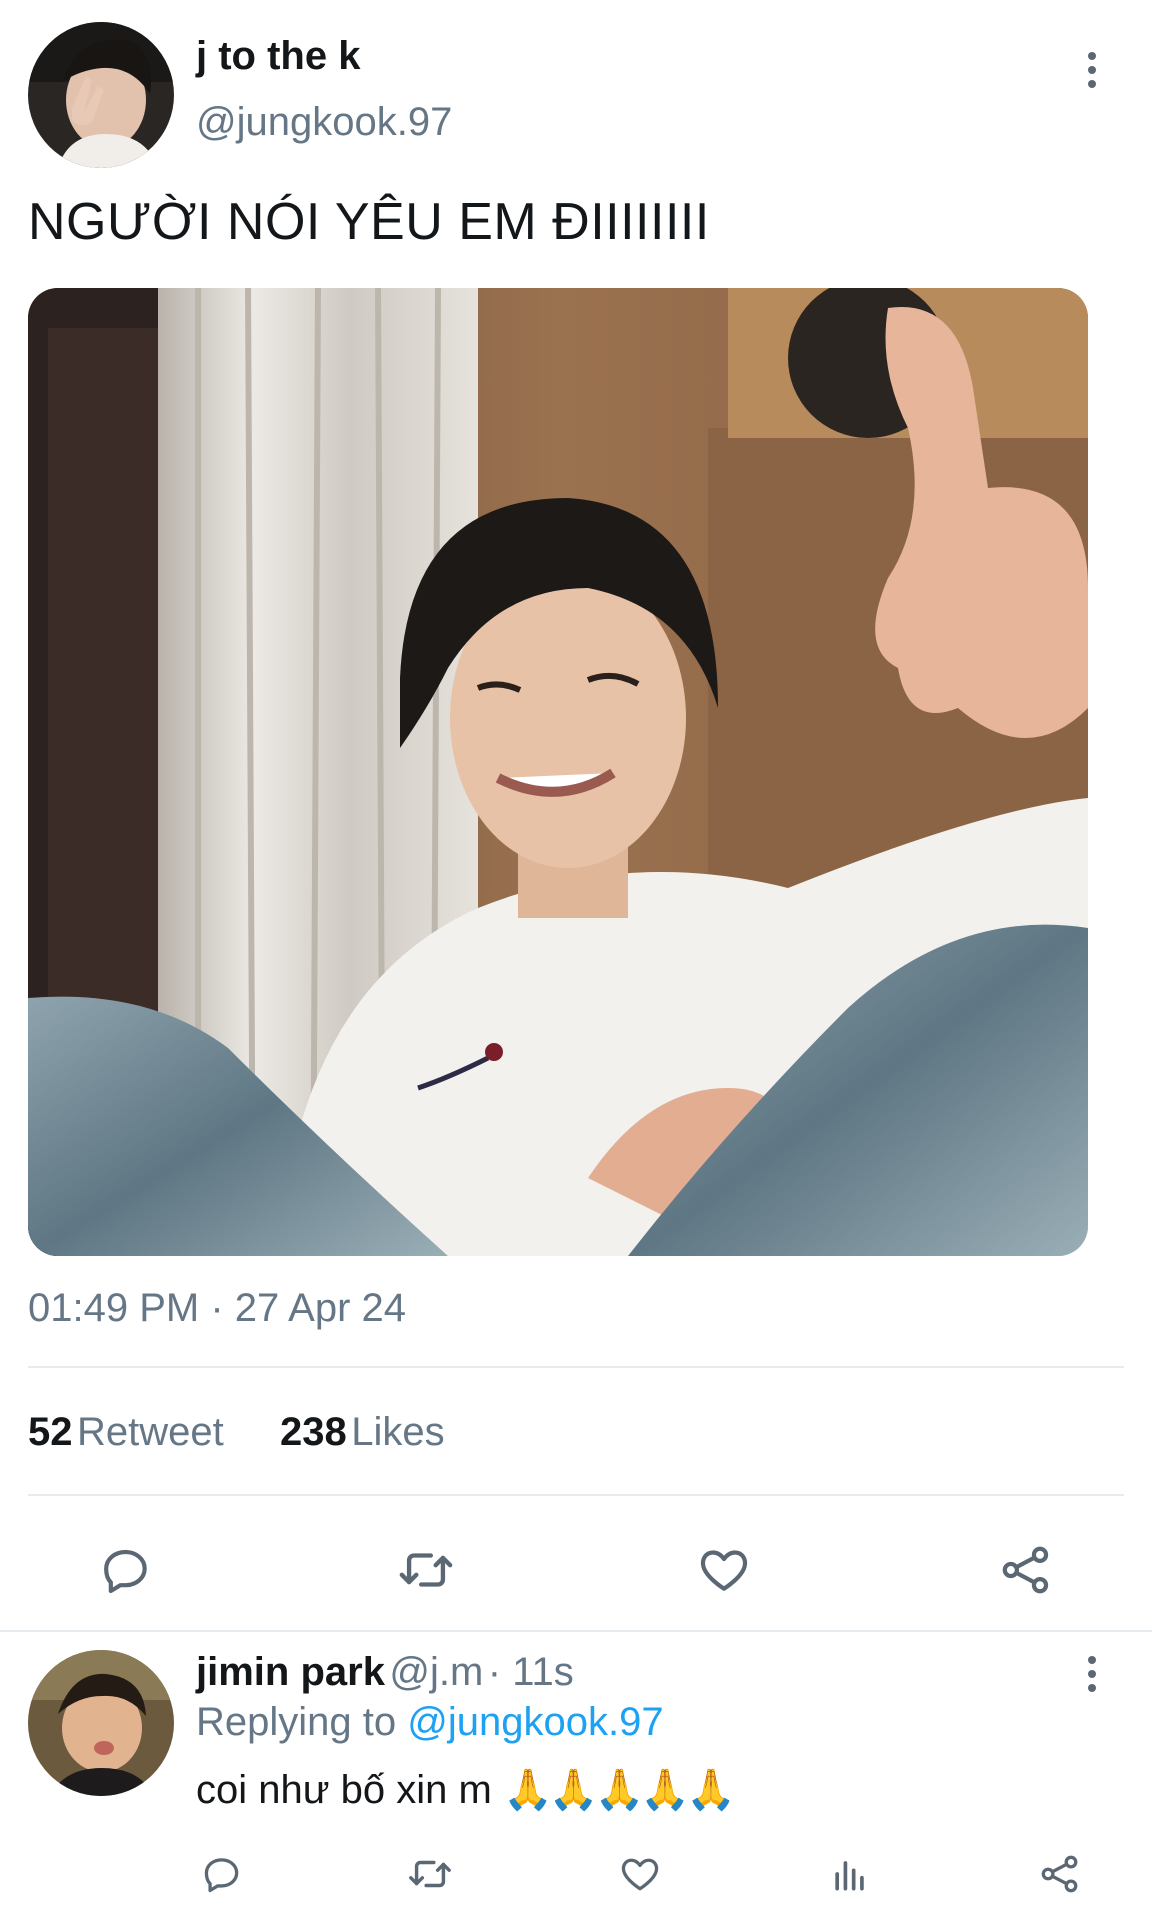 This screenshot has height=1920, width=1152. What do you see at coordinates (436, 1672) in the screenshot?
I see `reply-author-handle: @j.m` at bounding box center [436, 1672].